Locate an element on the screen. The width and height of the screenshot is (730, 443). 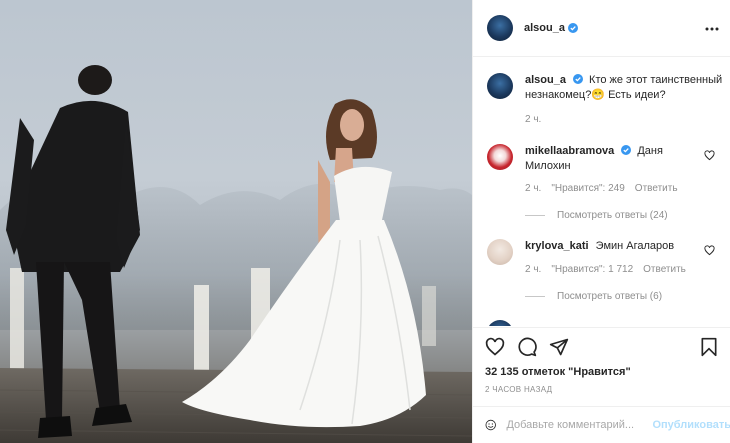
comment-input is located at coordinates (577, 425).